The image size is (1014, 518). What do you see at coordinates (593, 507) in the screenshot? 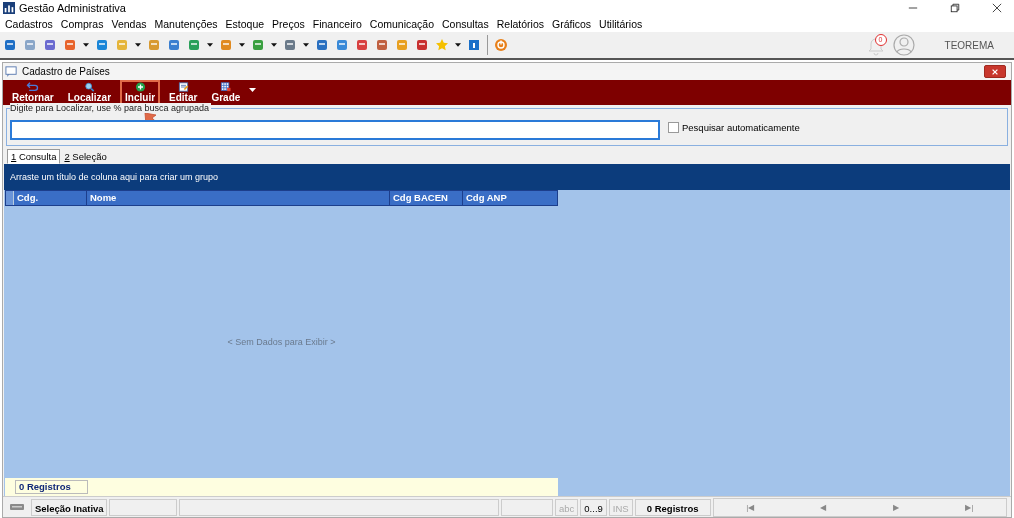
I see `digits-indicator: 0...9` at bounding box center [593, 507].